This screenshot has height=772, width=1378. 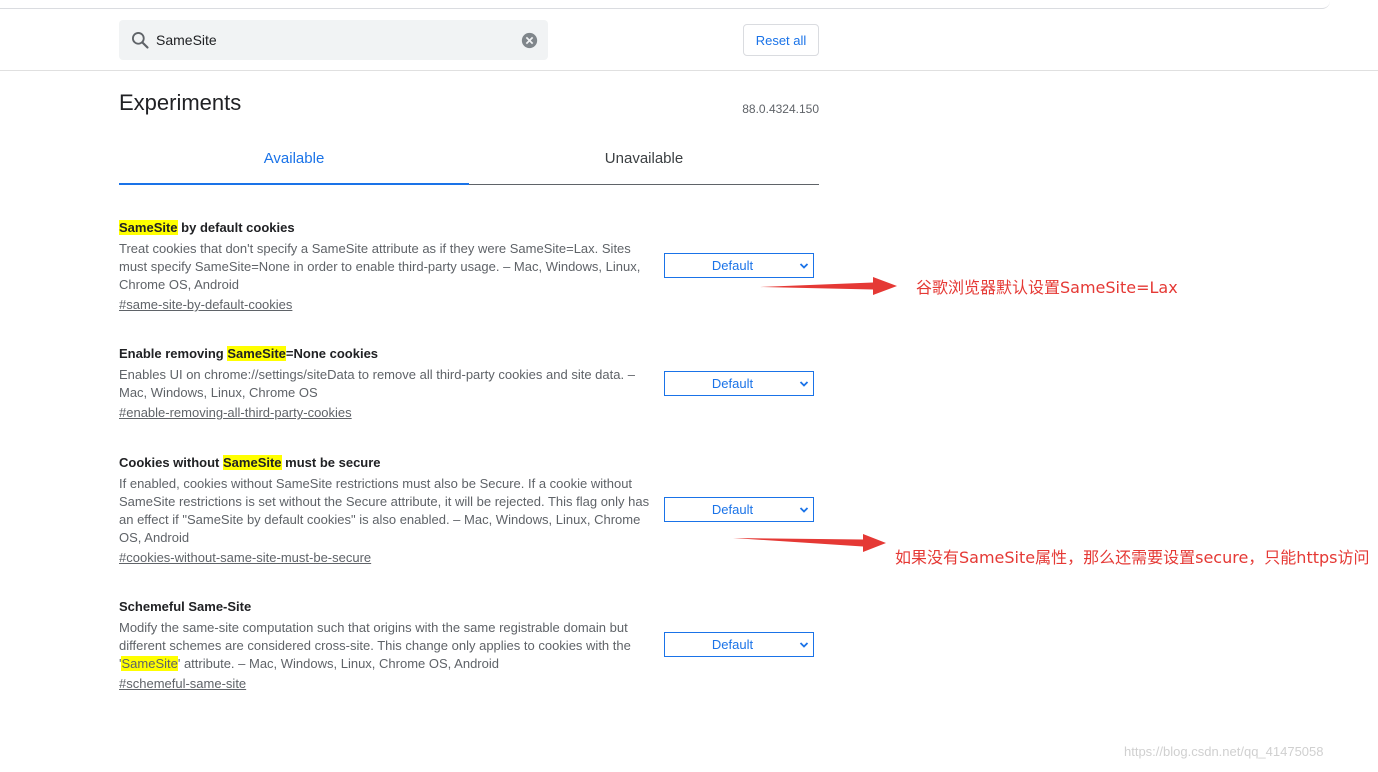 What do you see at coordinates (294, 162) in the screenshot?
I see `tab-available: Available` at bounding box center [294, 162].